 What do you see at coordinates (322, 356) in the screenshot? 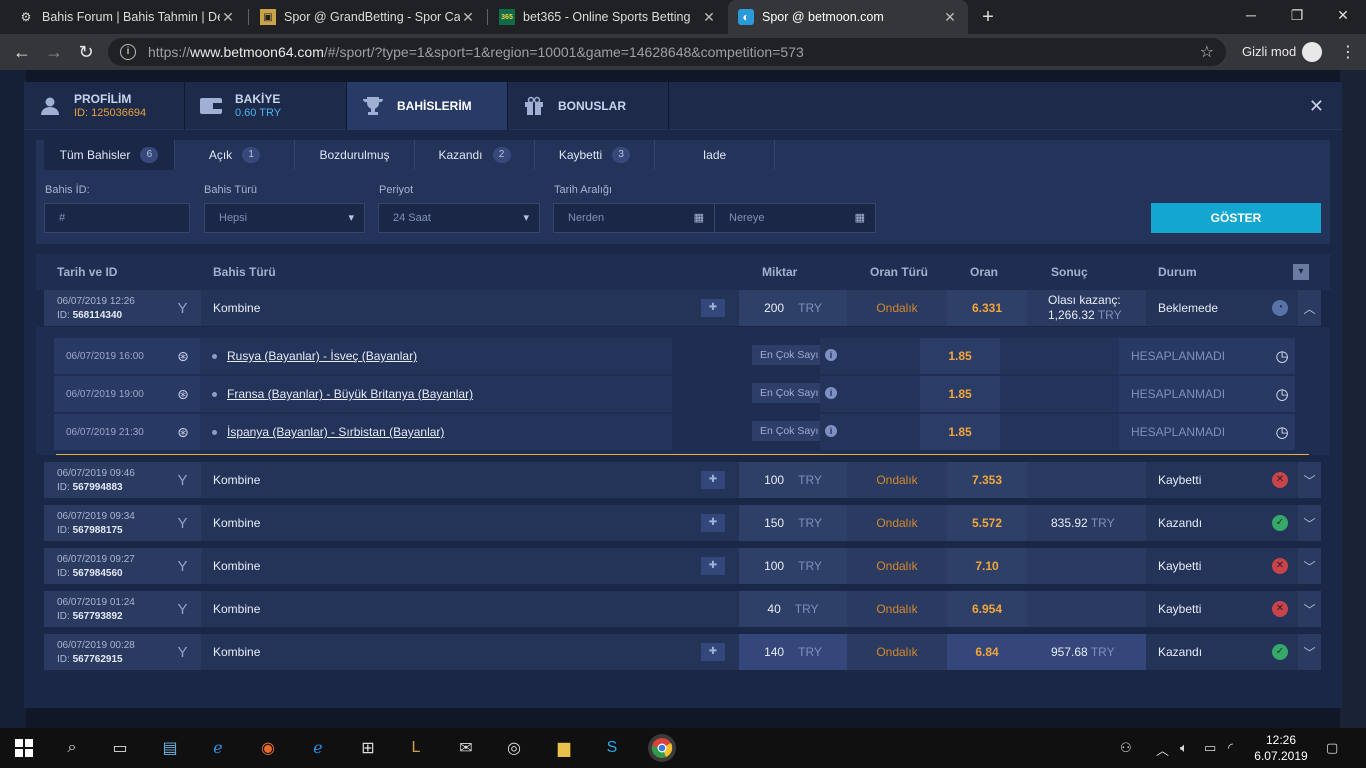
I see `match-link: Rusya (Bayanlar) - İsveç (Bayanlar)` at bounding box center [322, 356].